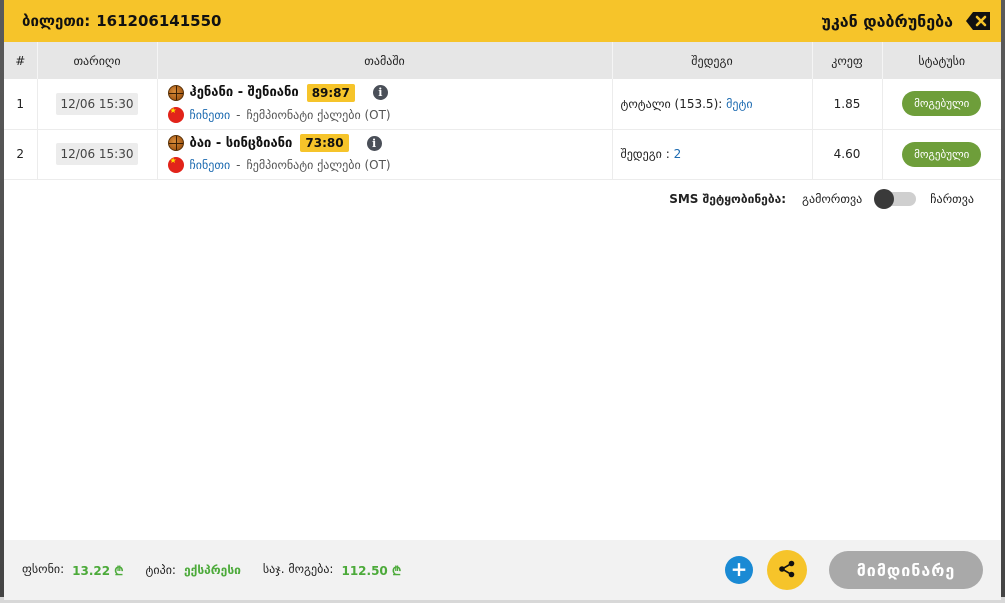 The width and height of the screenshot is (1005, 603). I want to click on result-cell: ტოტალი (153.5): მეტი, so click(712, 104).